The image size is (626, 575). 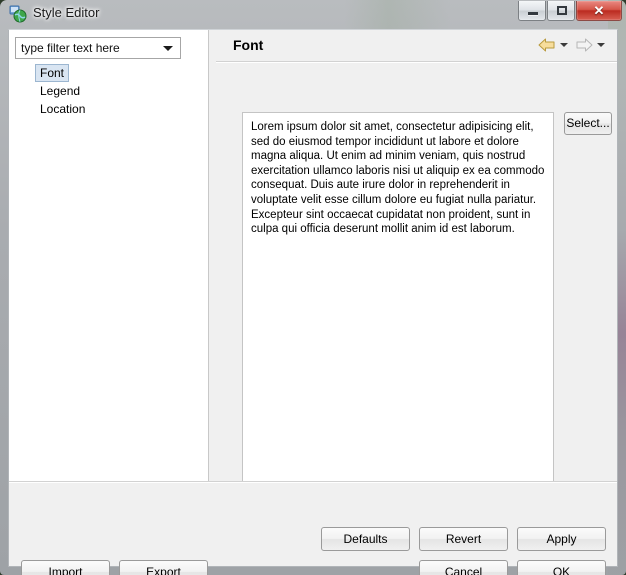 I want to click on tree-item-label: Font, so click(x=52, y=73).